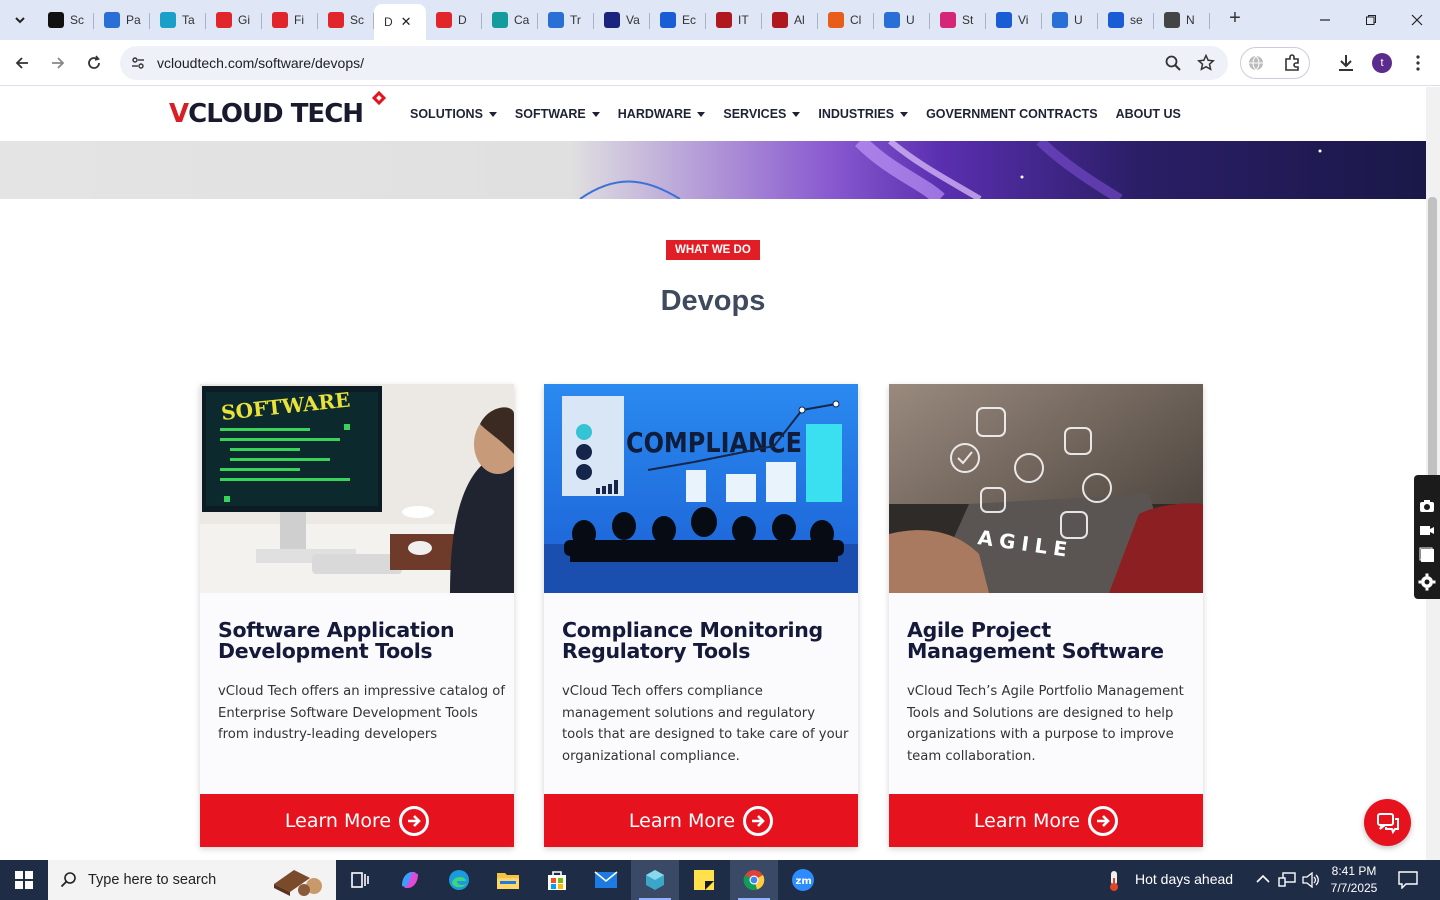 The height and width of the screenshot is (900, 1440). What do you see at coordinates (1371, 20) in the screenshot?
I see `restore-button` at bounding box center [1371, 20].